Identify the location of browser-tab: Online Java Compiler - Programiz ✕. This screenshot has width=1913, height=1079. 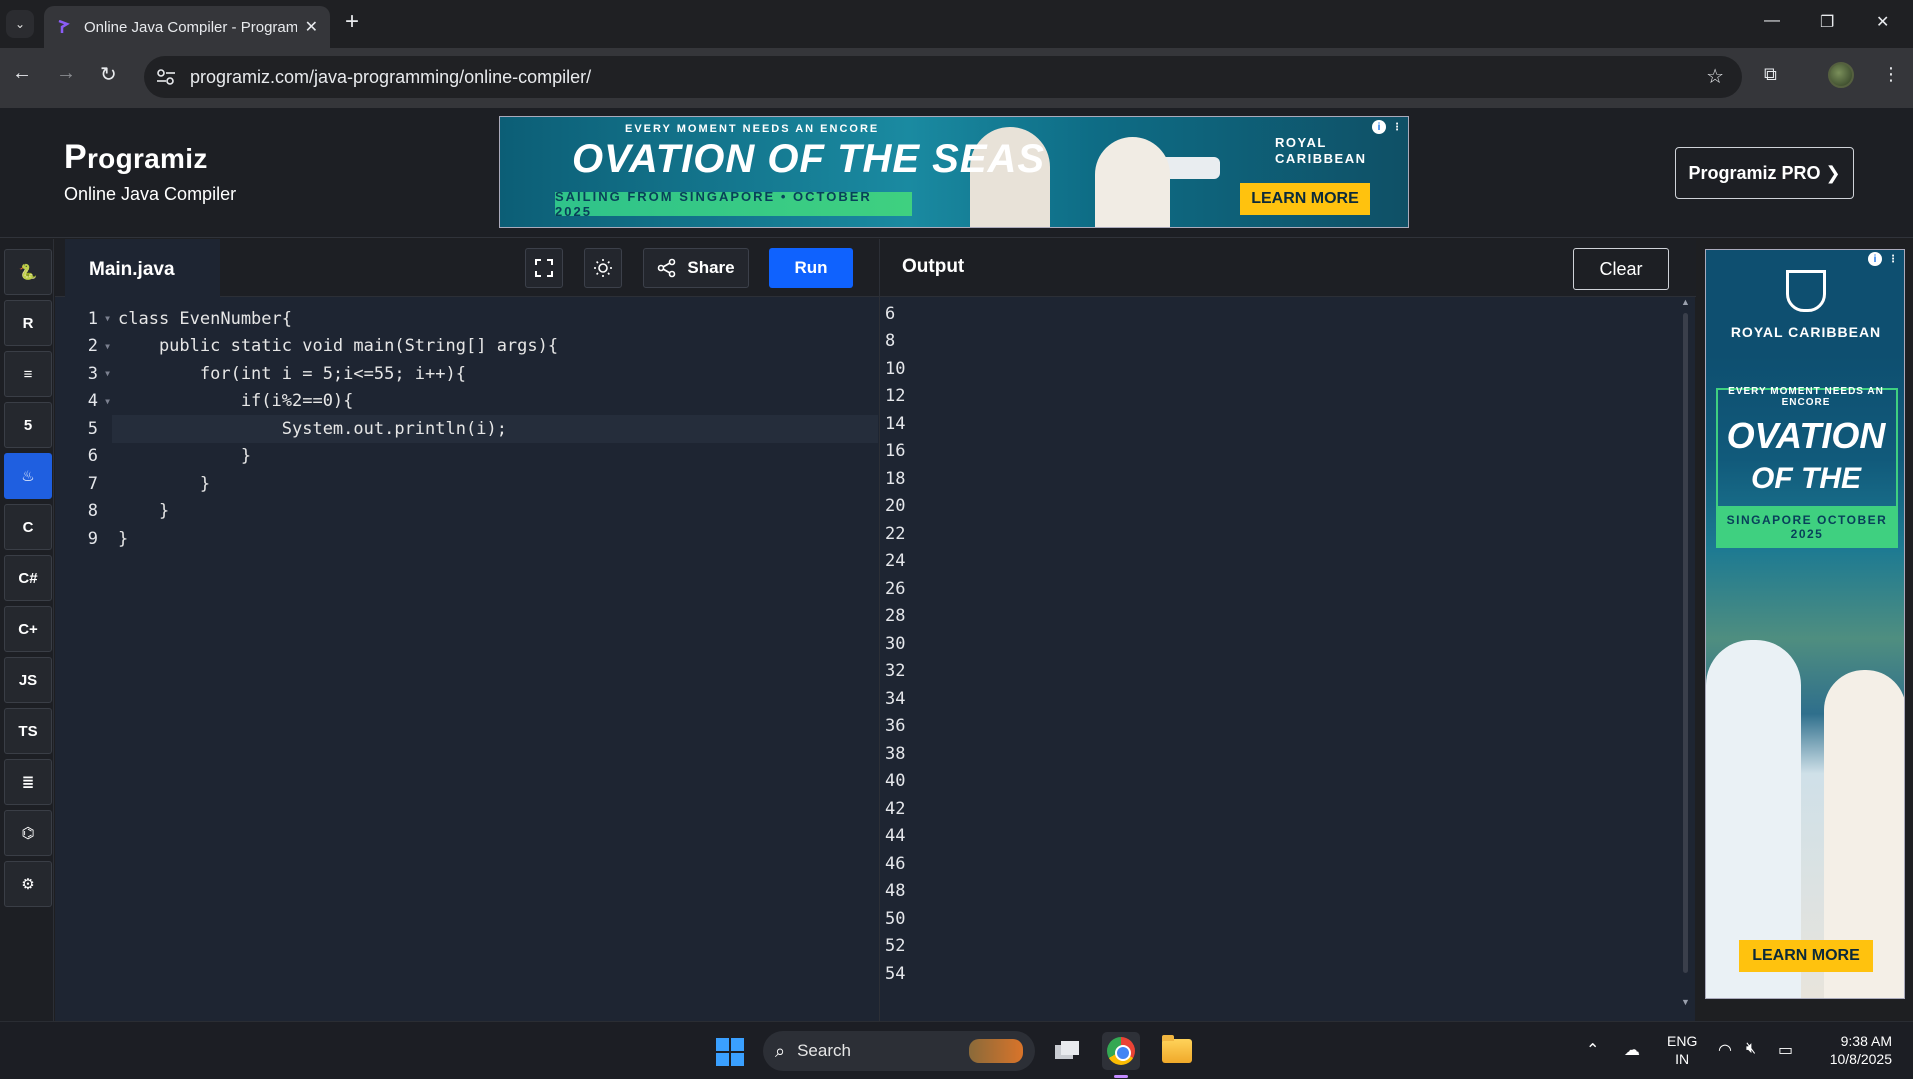
(187, 27).